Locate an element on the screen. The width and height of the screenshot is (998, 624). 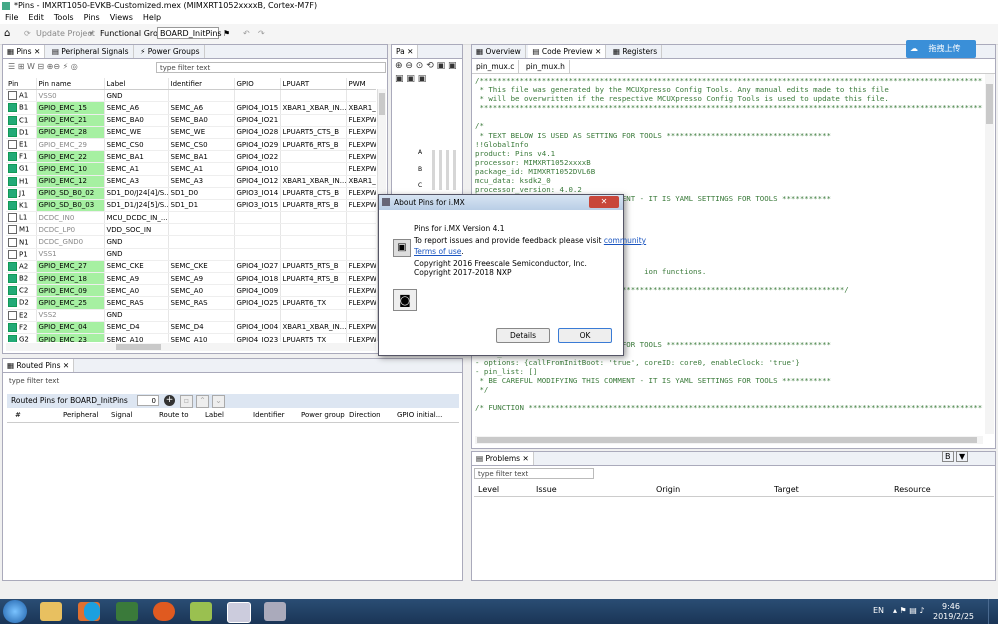
pin-cell-label: SEMC_A9 is located at coordinates (136, 279).